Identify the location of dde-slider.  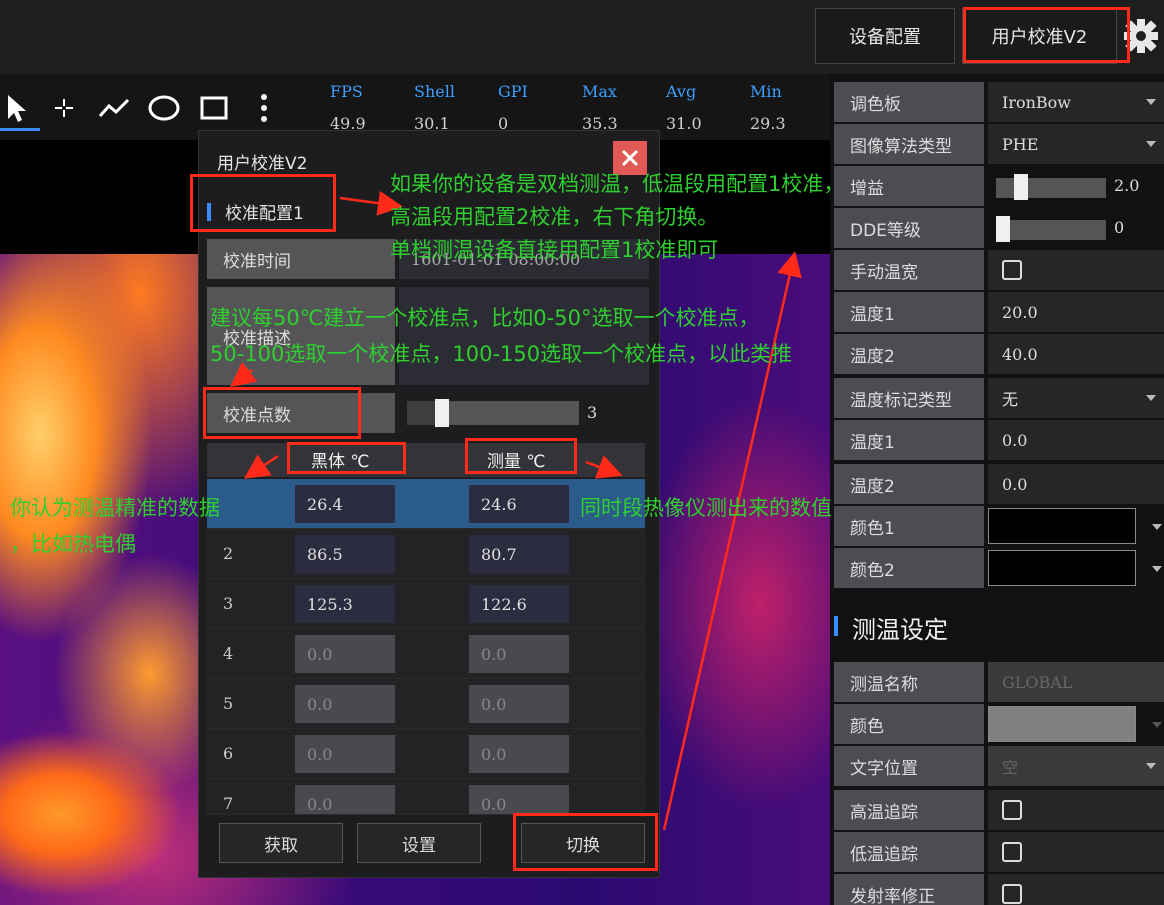
(1051, 230).